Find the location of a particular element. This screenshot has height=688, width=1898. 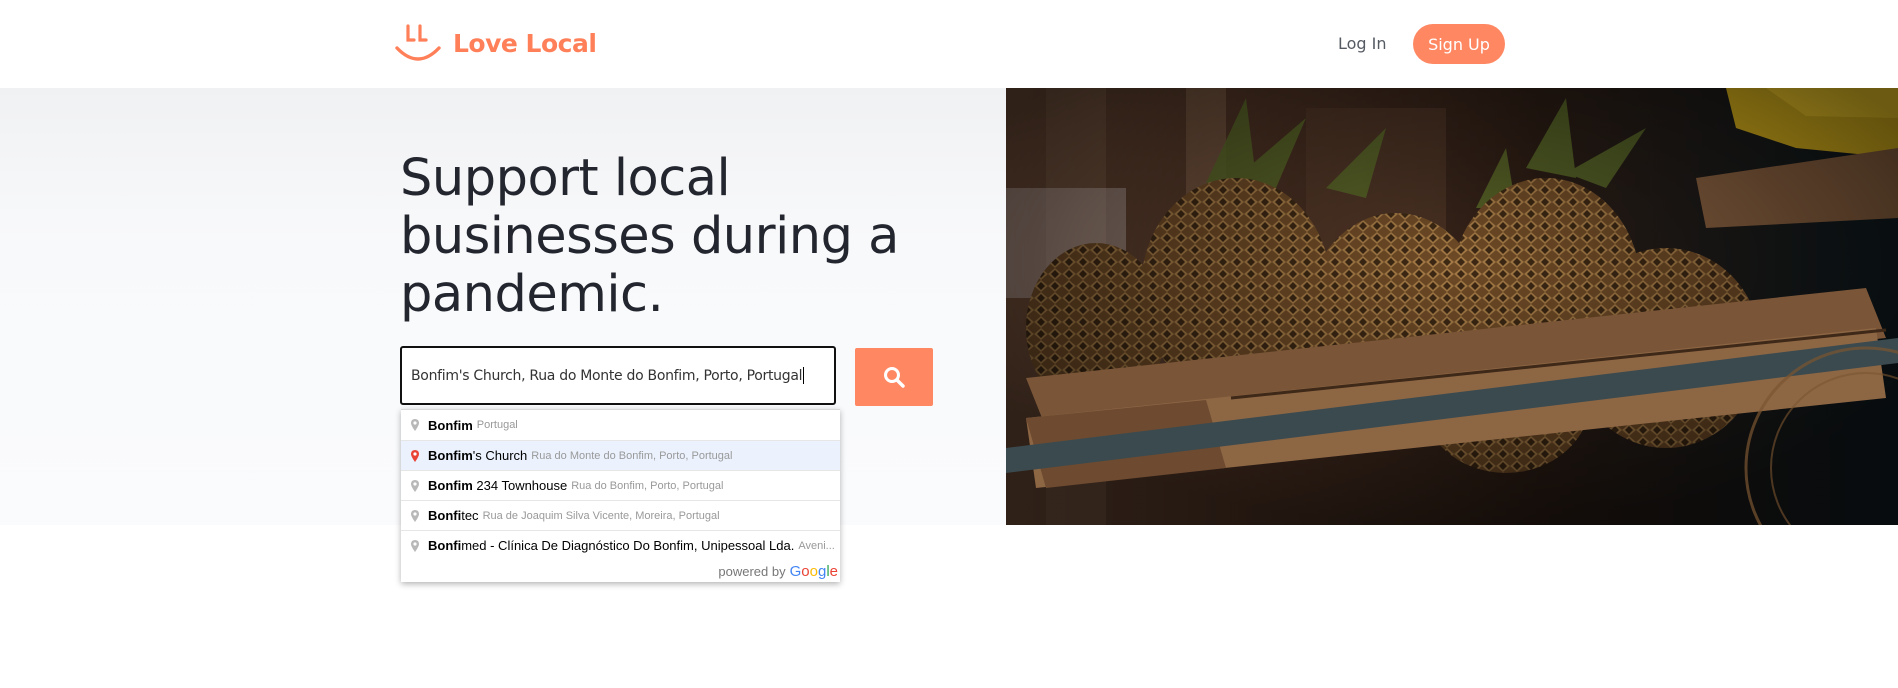

autocomplete-item-main: Bonfitec is located at coordinates (453, 515).